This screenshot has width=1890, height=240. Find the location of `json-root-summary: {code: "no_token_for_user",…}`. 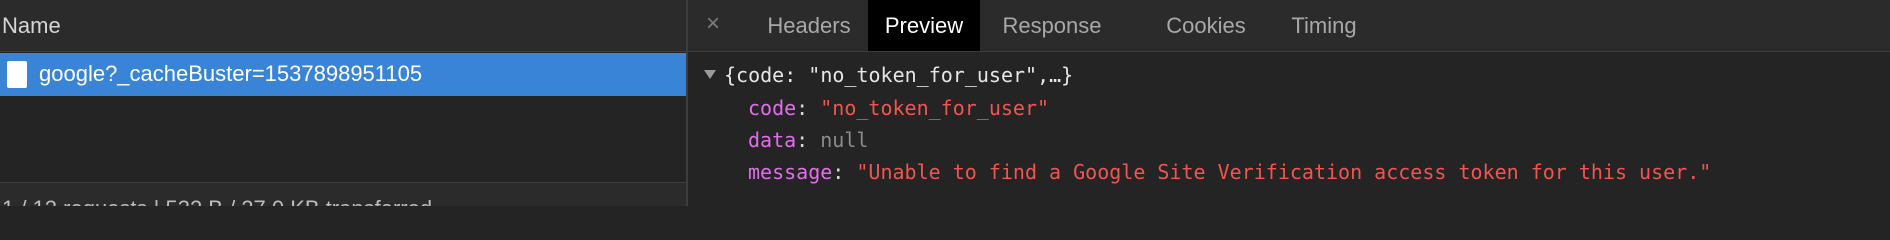

json-root-summary: {code: "no_token_for_user",…} is located at coordinates (888, 75).